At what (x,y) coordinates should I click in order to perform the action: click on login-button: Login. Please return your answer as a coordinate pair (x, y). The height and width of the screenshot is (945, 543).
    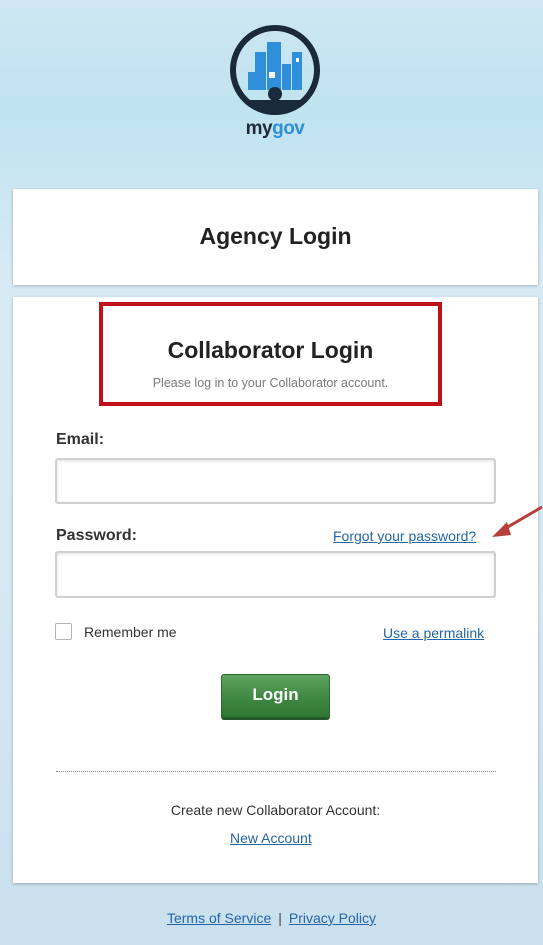
    Looking at the image, I should click on (275, 697).